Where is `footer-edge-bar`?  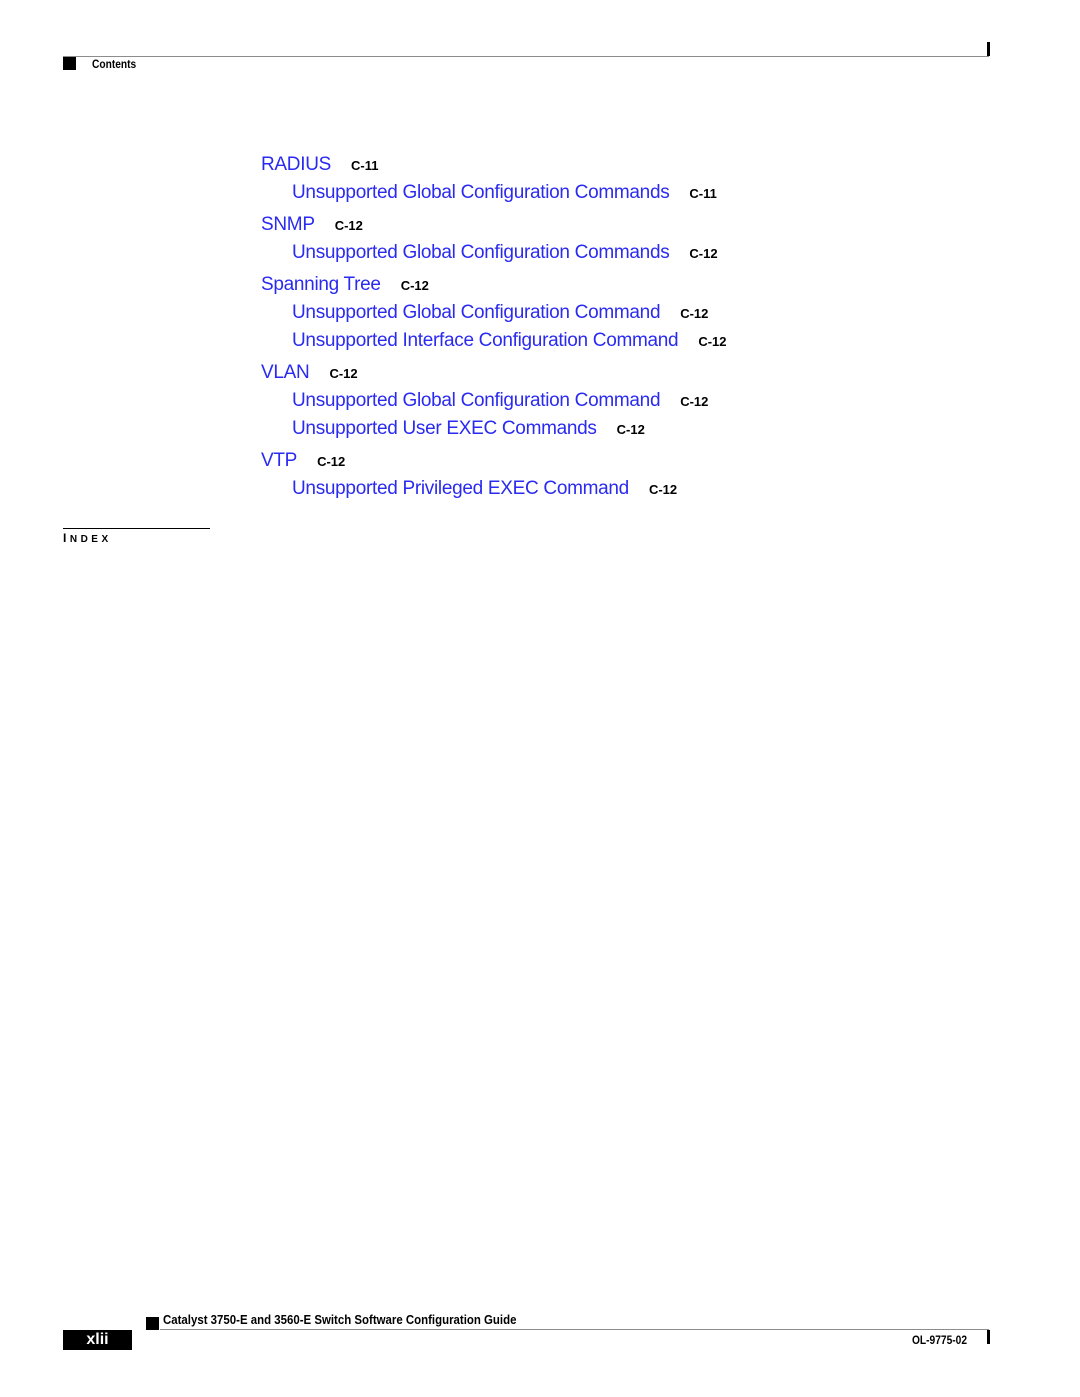
footer-edge-bar is located at coordinates (988, 1337).